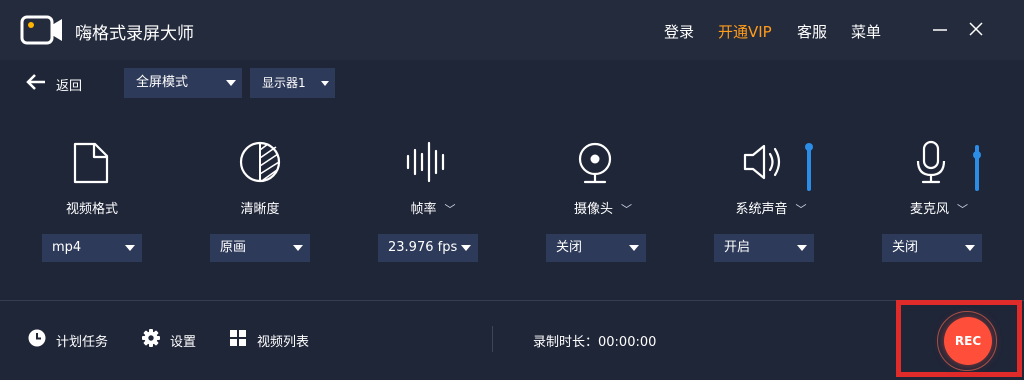 The width and height of the screenshot is (1024, 380). I want to click on schedule-task-button: 计划任务, so click(72, 339).